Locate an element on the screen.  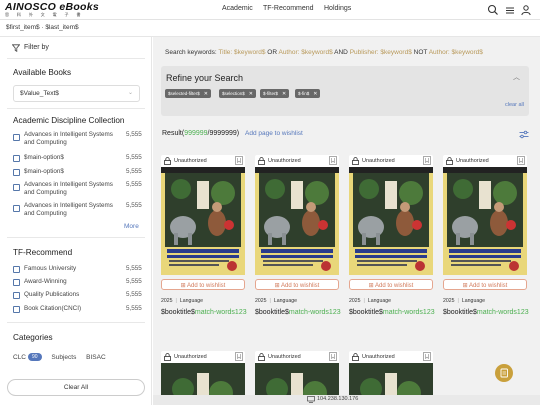
nav-academic: Academic is located at coordinates (237, 8).